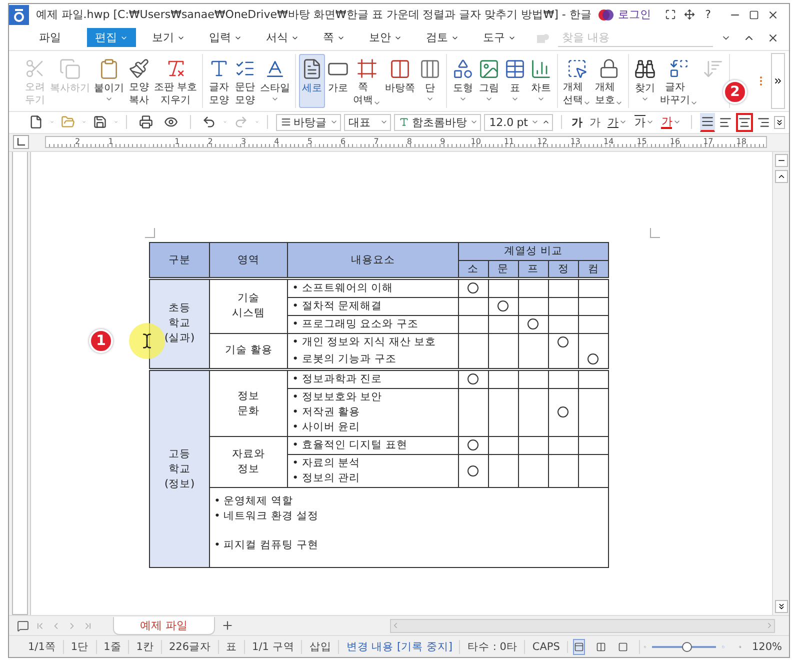 The height and width of the screenshot is (665, 800). I want to click on ruler-number: 8, so click(410, 142).